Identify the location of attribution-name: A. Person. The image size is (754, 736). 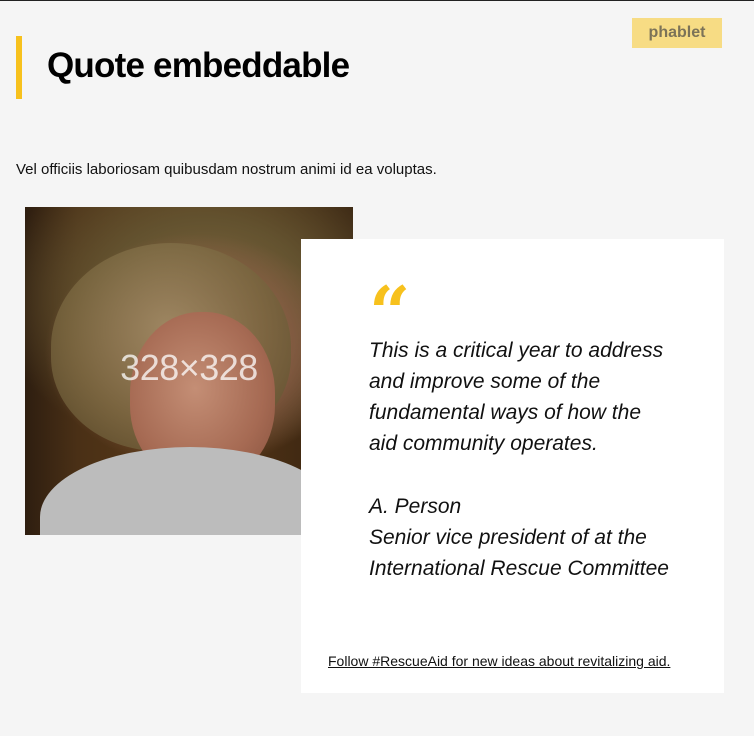
(415, 506).